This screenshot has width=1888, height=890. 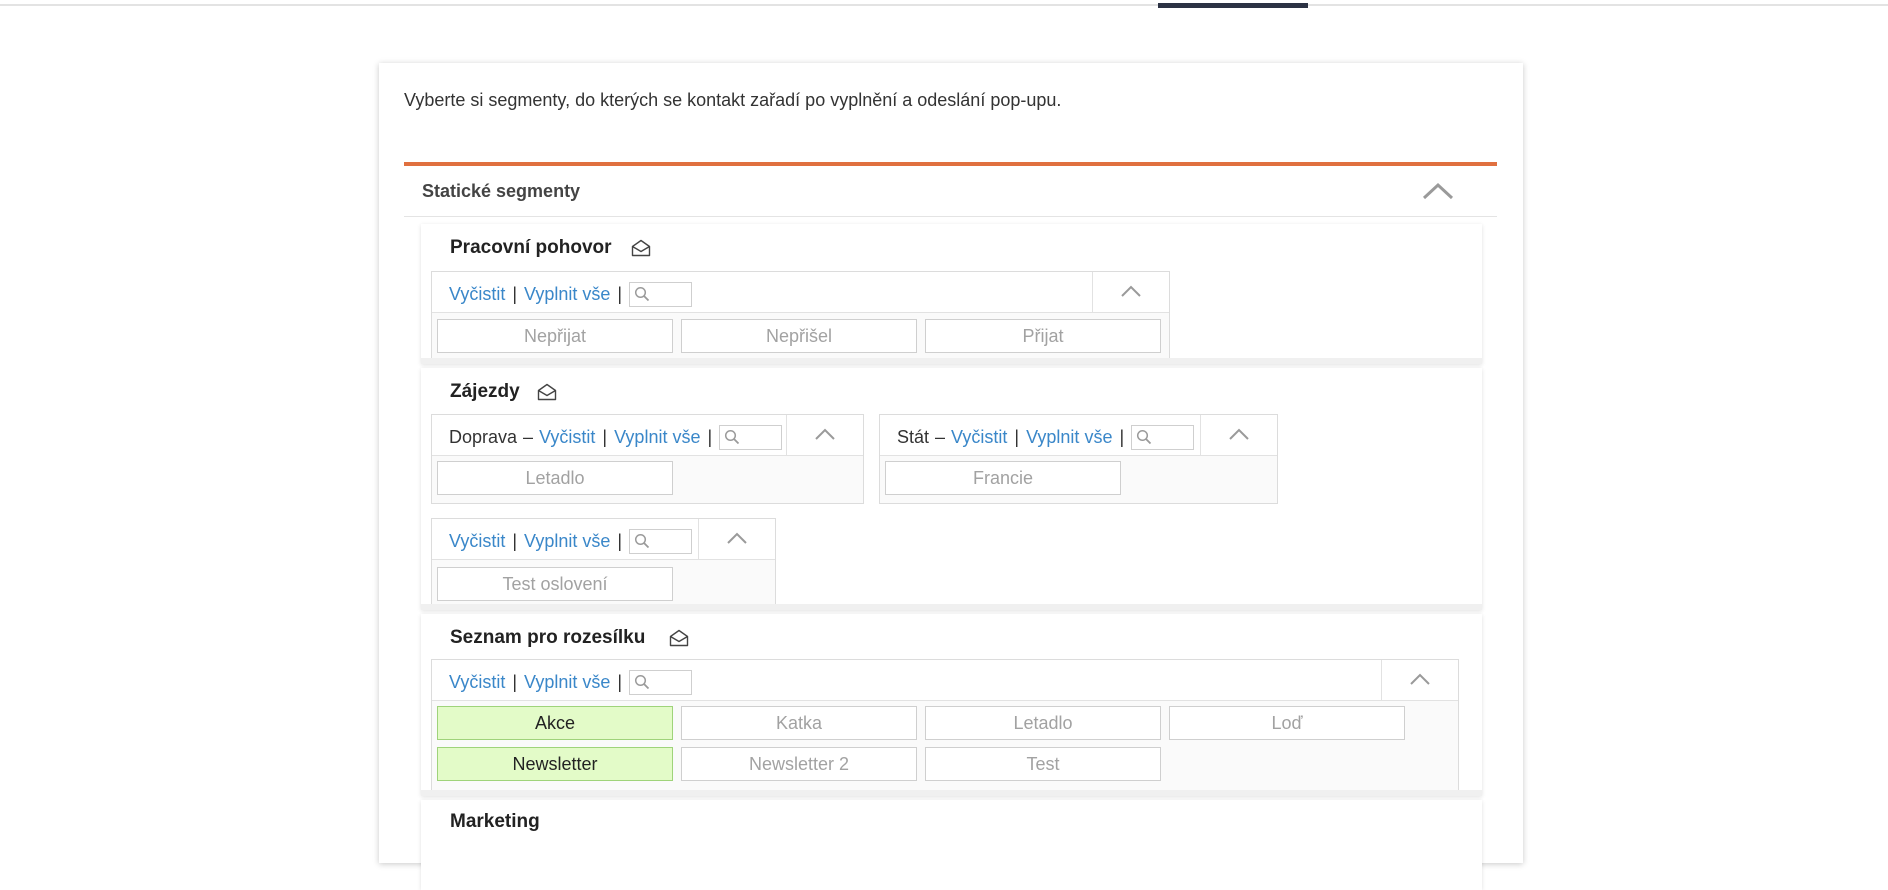 What do you see at coordinates (1043, 336) in the screenshot?
I see `option-prijat: Přijat` at bounding box center [1043, 336].